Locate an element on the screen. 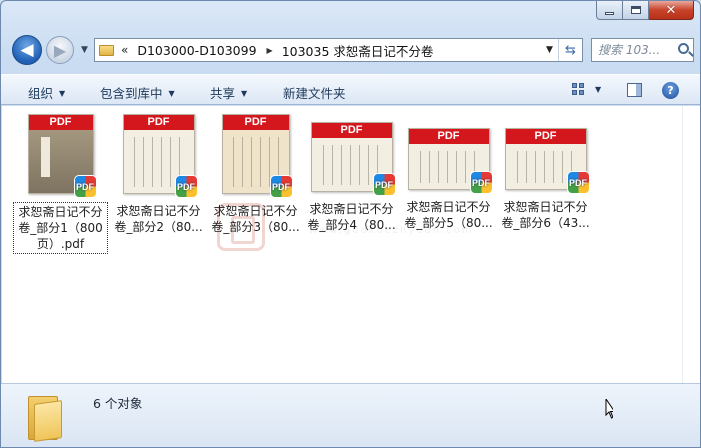 Image resolution: width=701 pixels, height=448 pixels. close-icon: ✕ is located at coordinates (671, 10).